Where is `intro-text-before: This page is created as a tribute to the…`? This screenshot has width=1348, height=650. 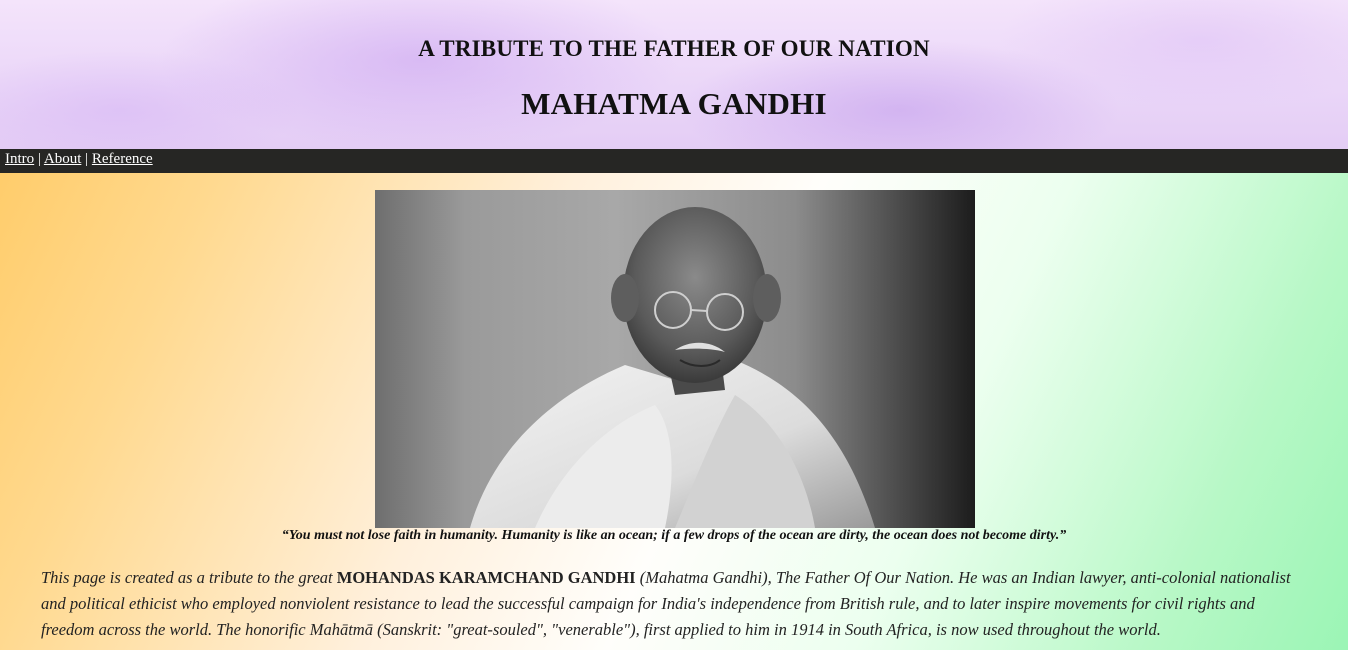 intro-text-before: This page is created as a tribute to the… is located at coordinates (189, 577).